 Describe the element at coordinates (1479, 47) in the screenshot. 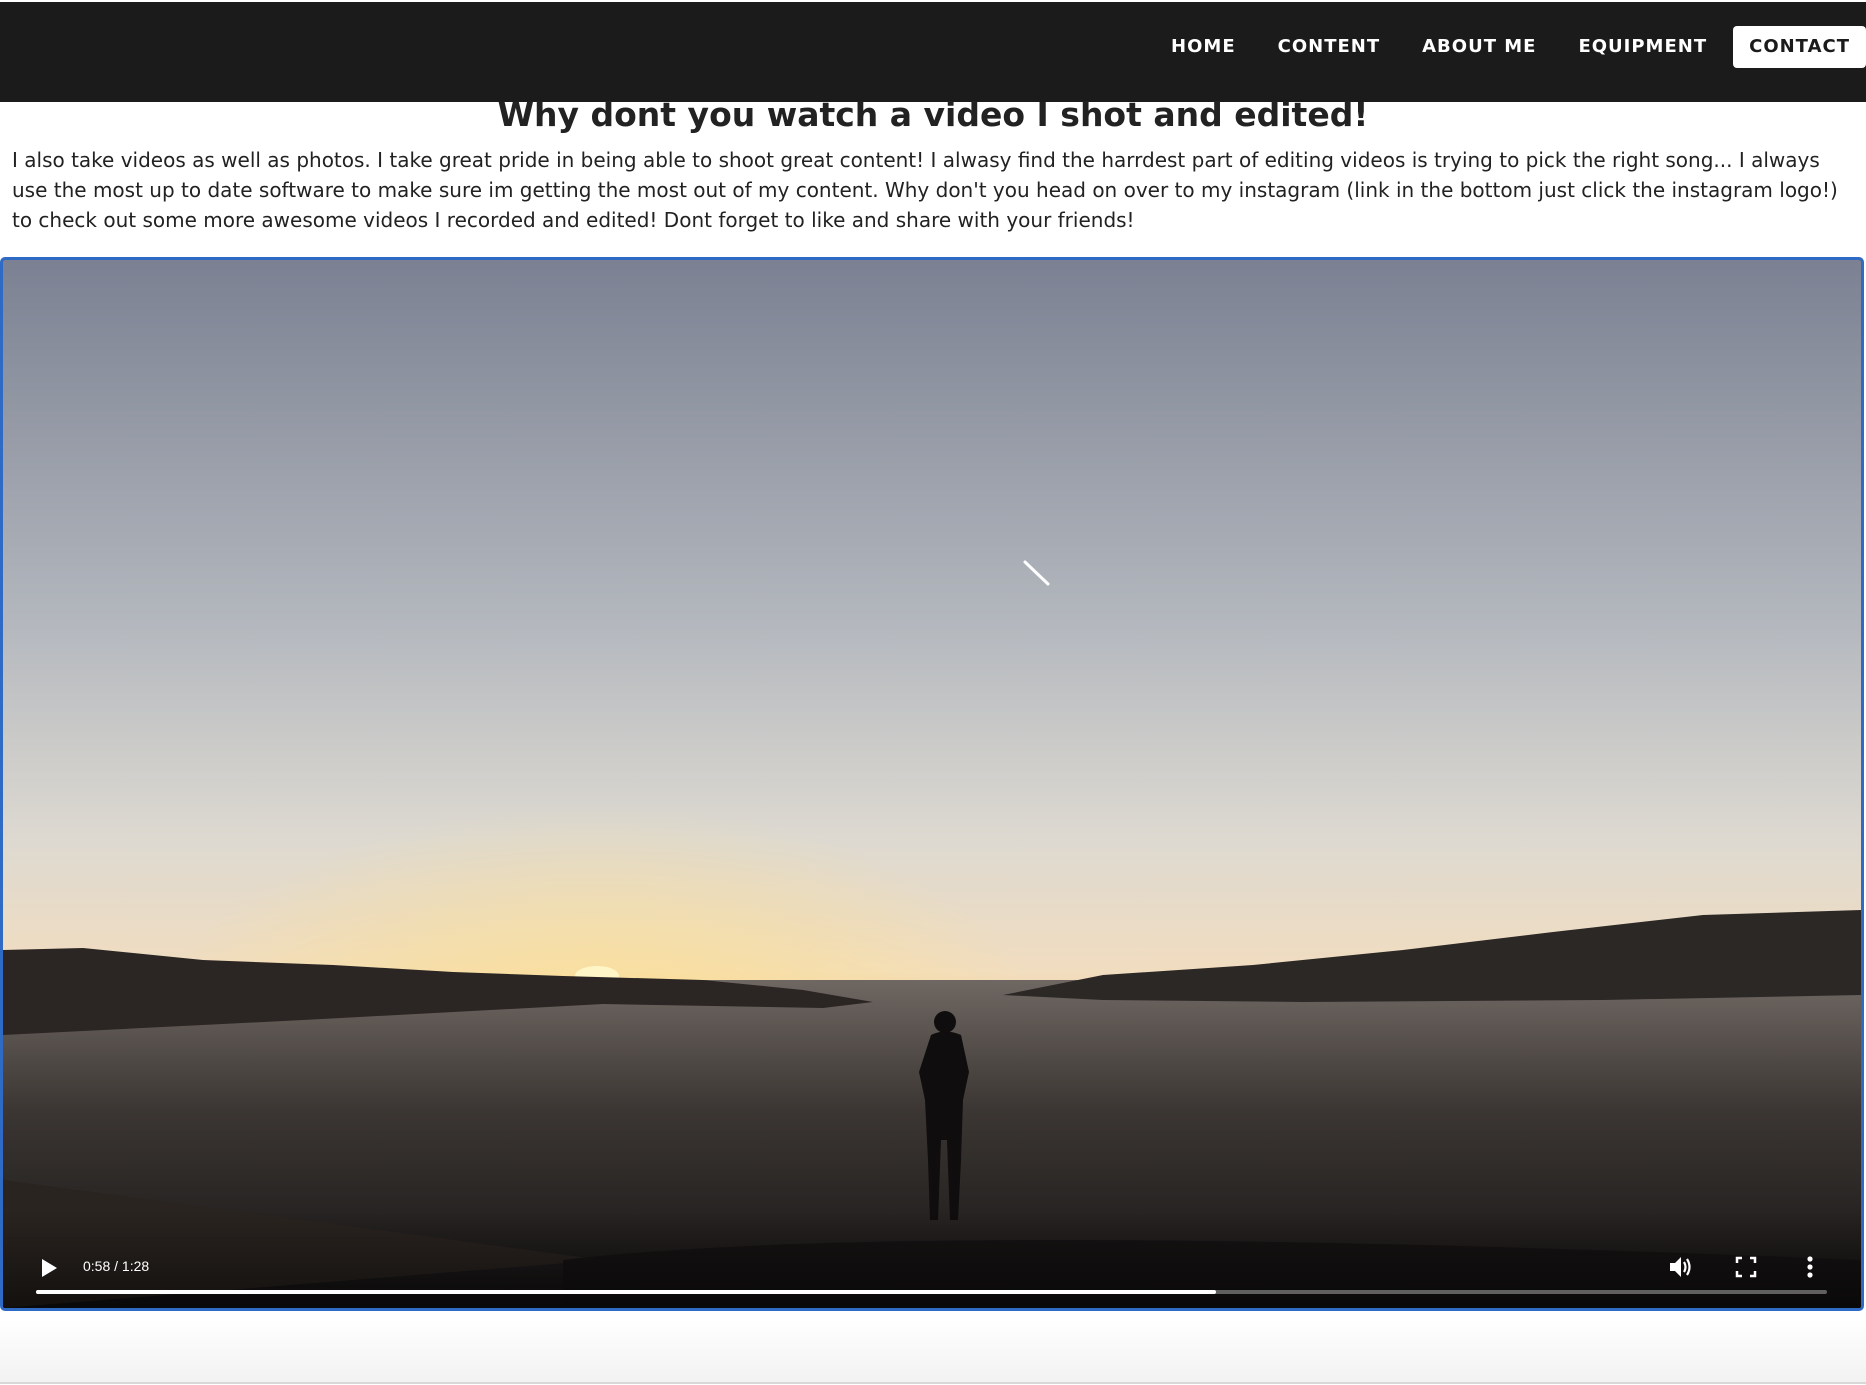

I see `nav-about-me: ABOUT ME` at that location.